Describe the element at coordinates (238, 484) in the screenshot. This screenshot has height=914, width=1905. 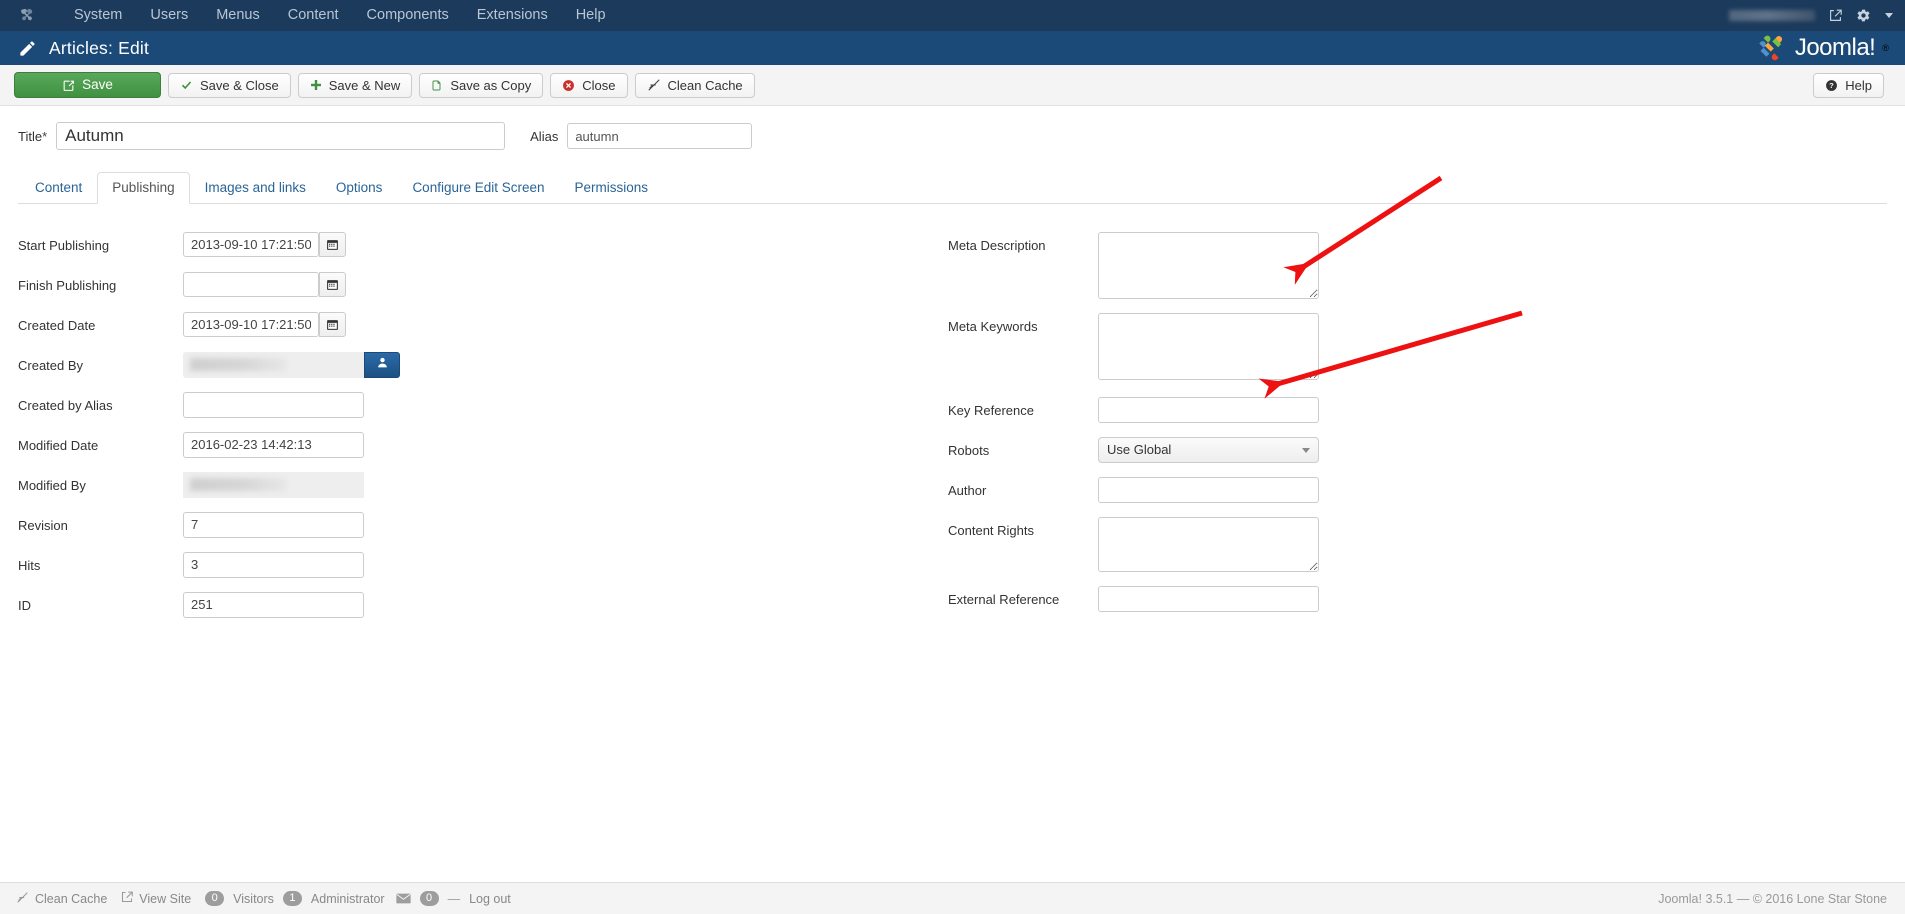
I see `modified-by-value-redacted` at that location.